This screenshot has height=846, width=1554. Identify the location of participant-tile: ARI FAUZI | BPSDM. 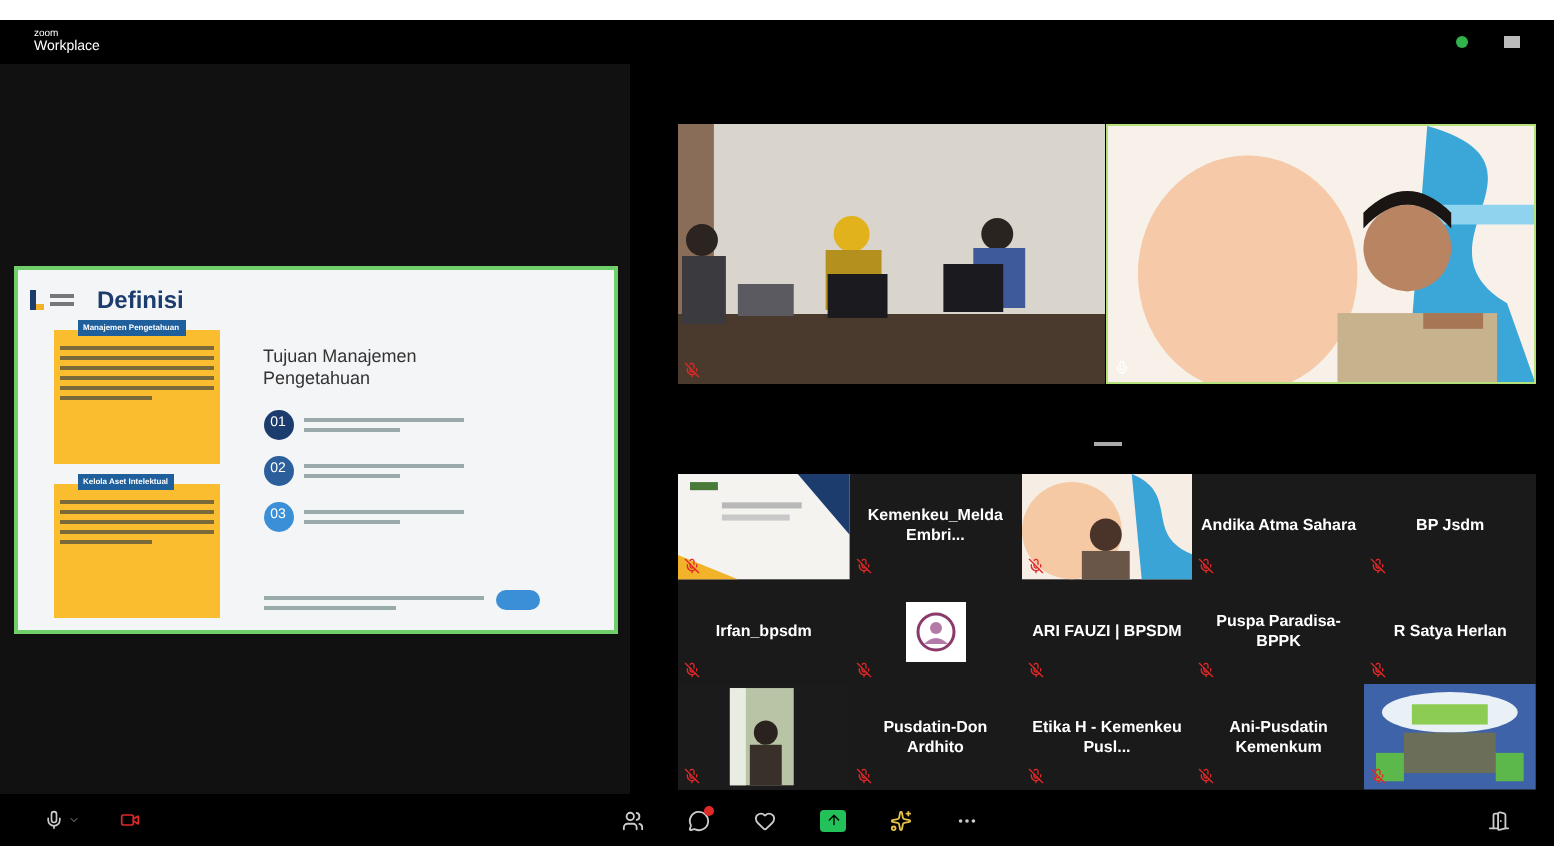
(1107, 632).